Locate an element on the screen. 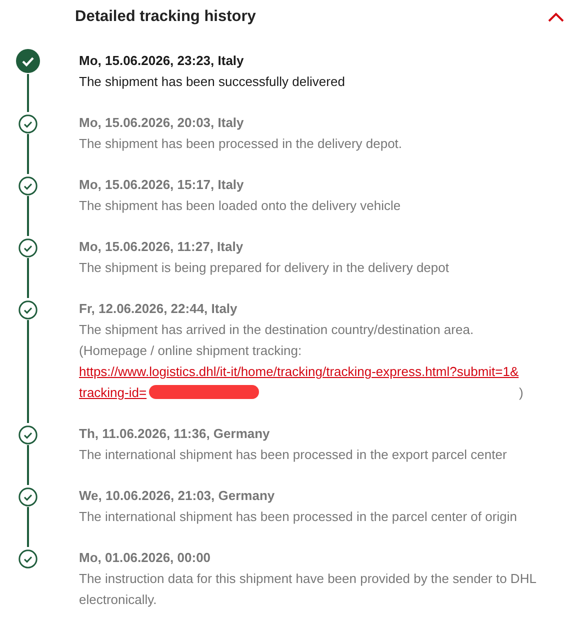 This screenshot has height=630, width=577. event-description: The shipment has been successfully delivered is located at coordinates (212, 82).